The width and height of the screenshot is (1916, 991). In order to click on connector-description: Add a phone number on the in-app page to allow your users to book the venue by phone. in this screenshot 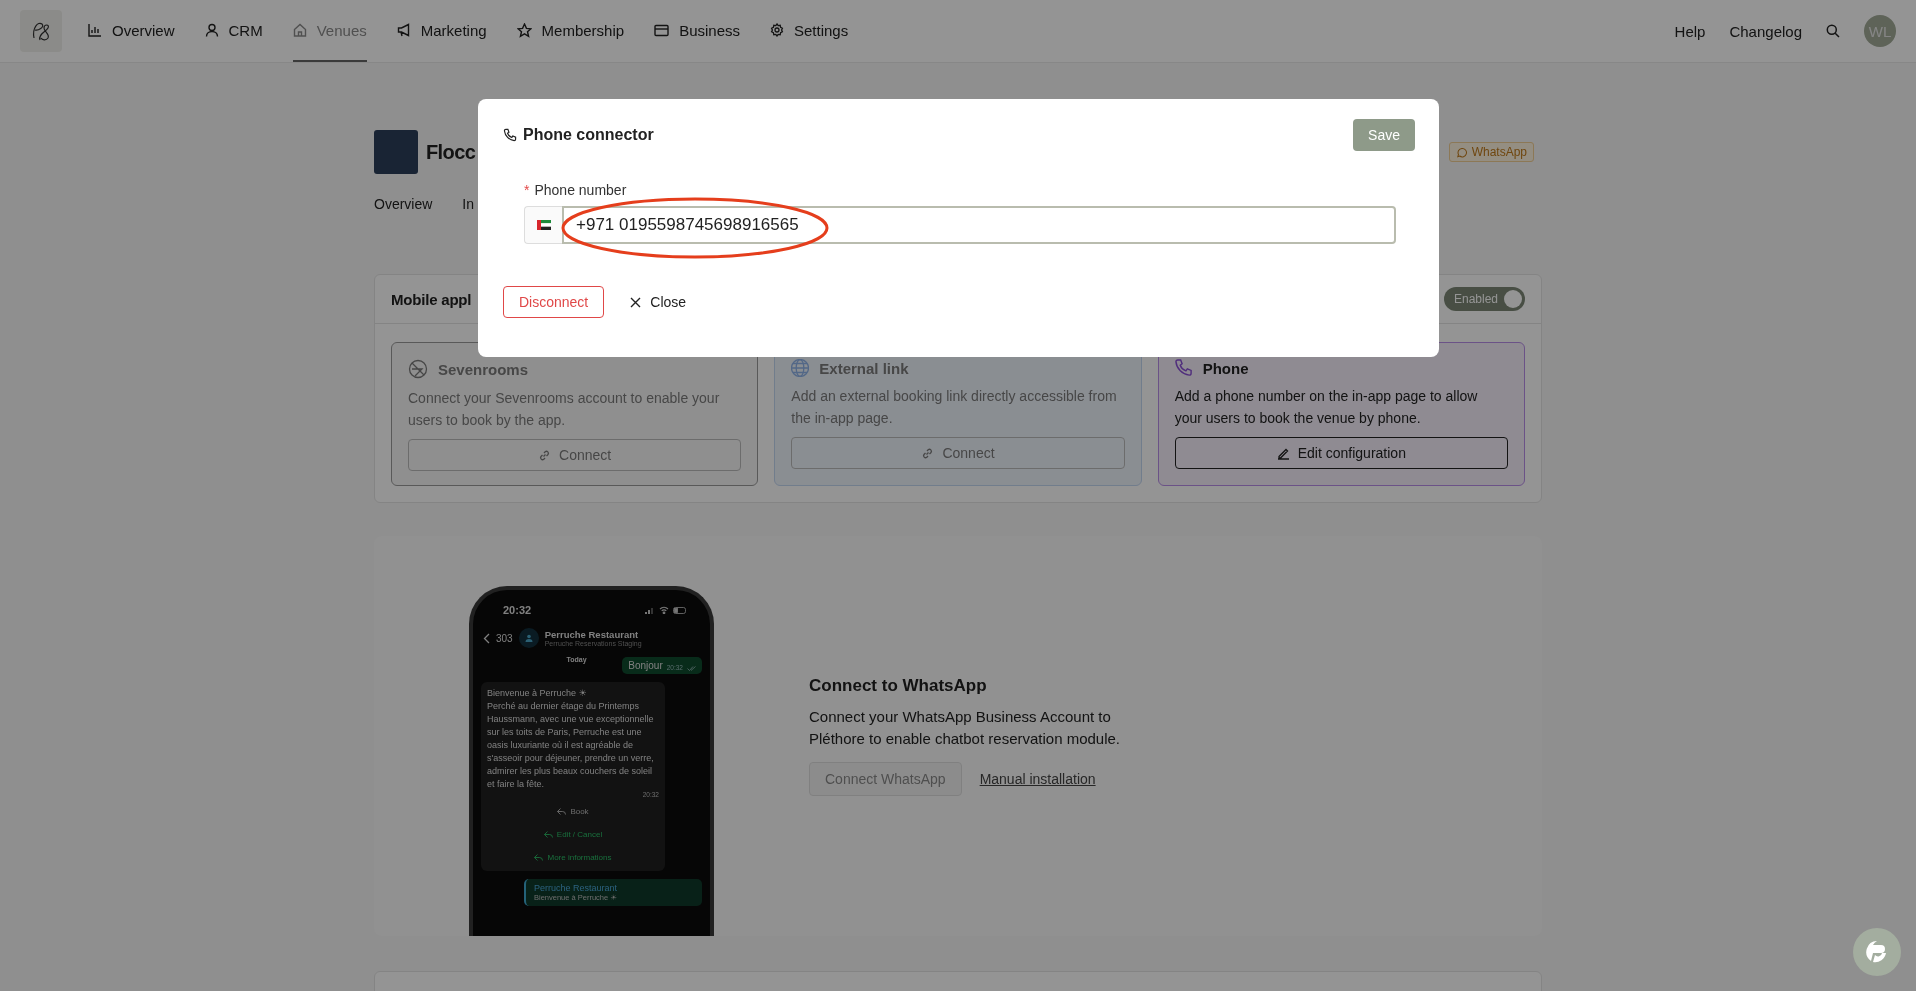, I will do `click(1326, 407)`.